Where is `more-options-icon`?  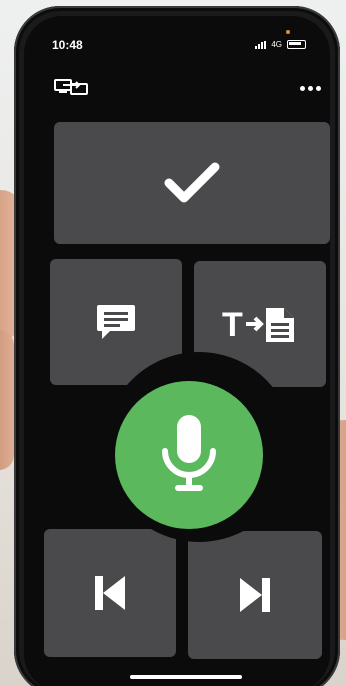 more-options-icon is located at coordinates (310, 88).